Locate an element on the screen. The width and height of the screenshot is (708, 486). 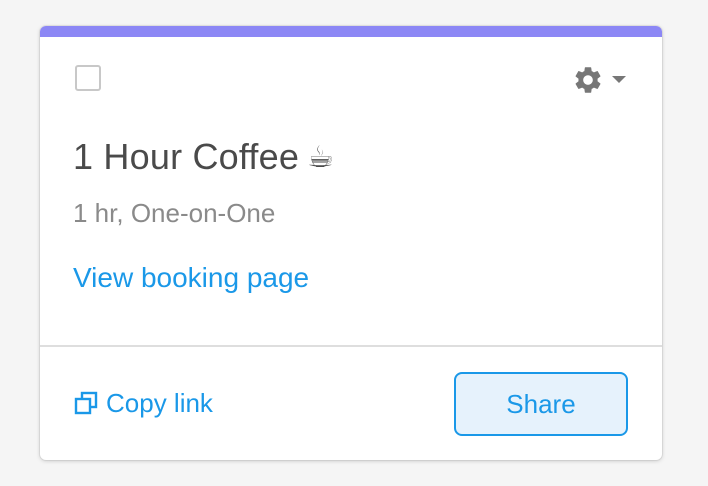
coffee-icon: ☕ is located at coordinates (321, 157).